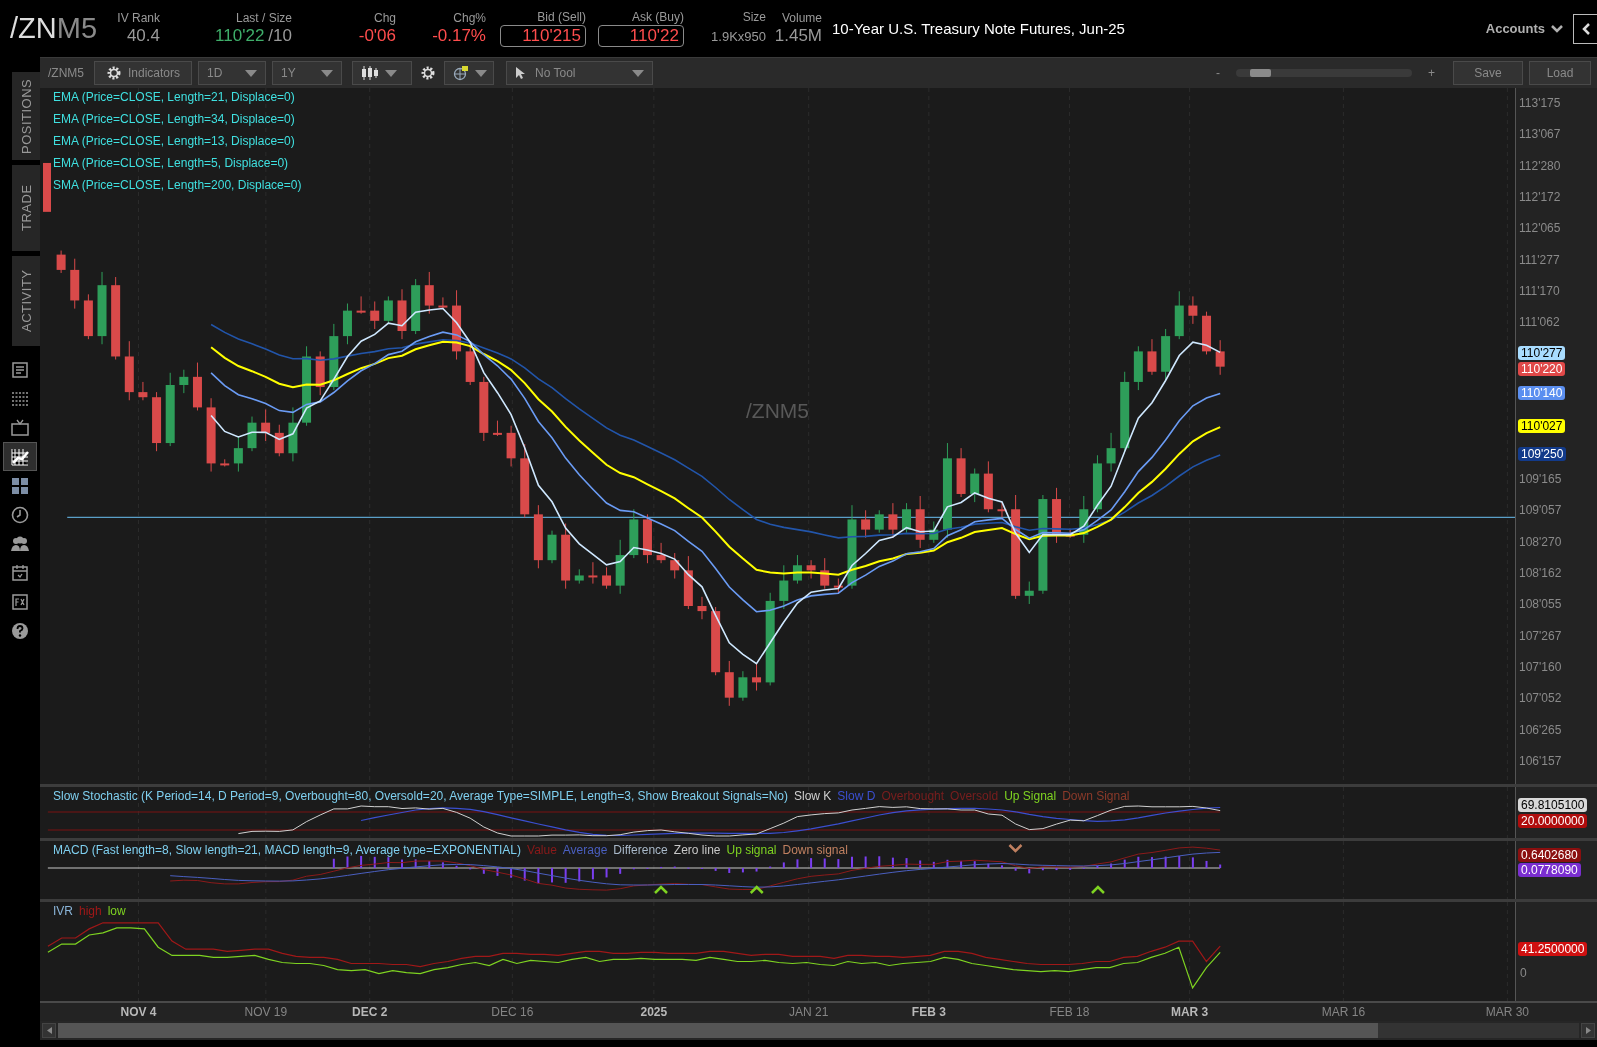 This screenshot has height=1047, width=1597. What do you see at coordinates (1540, 134) in the screenshot?
I see `price-tick: 113'067` at bounding box center [1540, 134].